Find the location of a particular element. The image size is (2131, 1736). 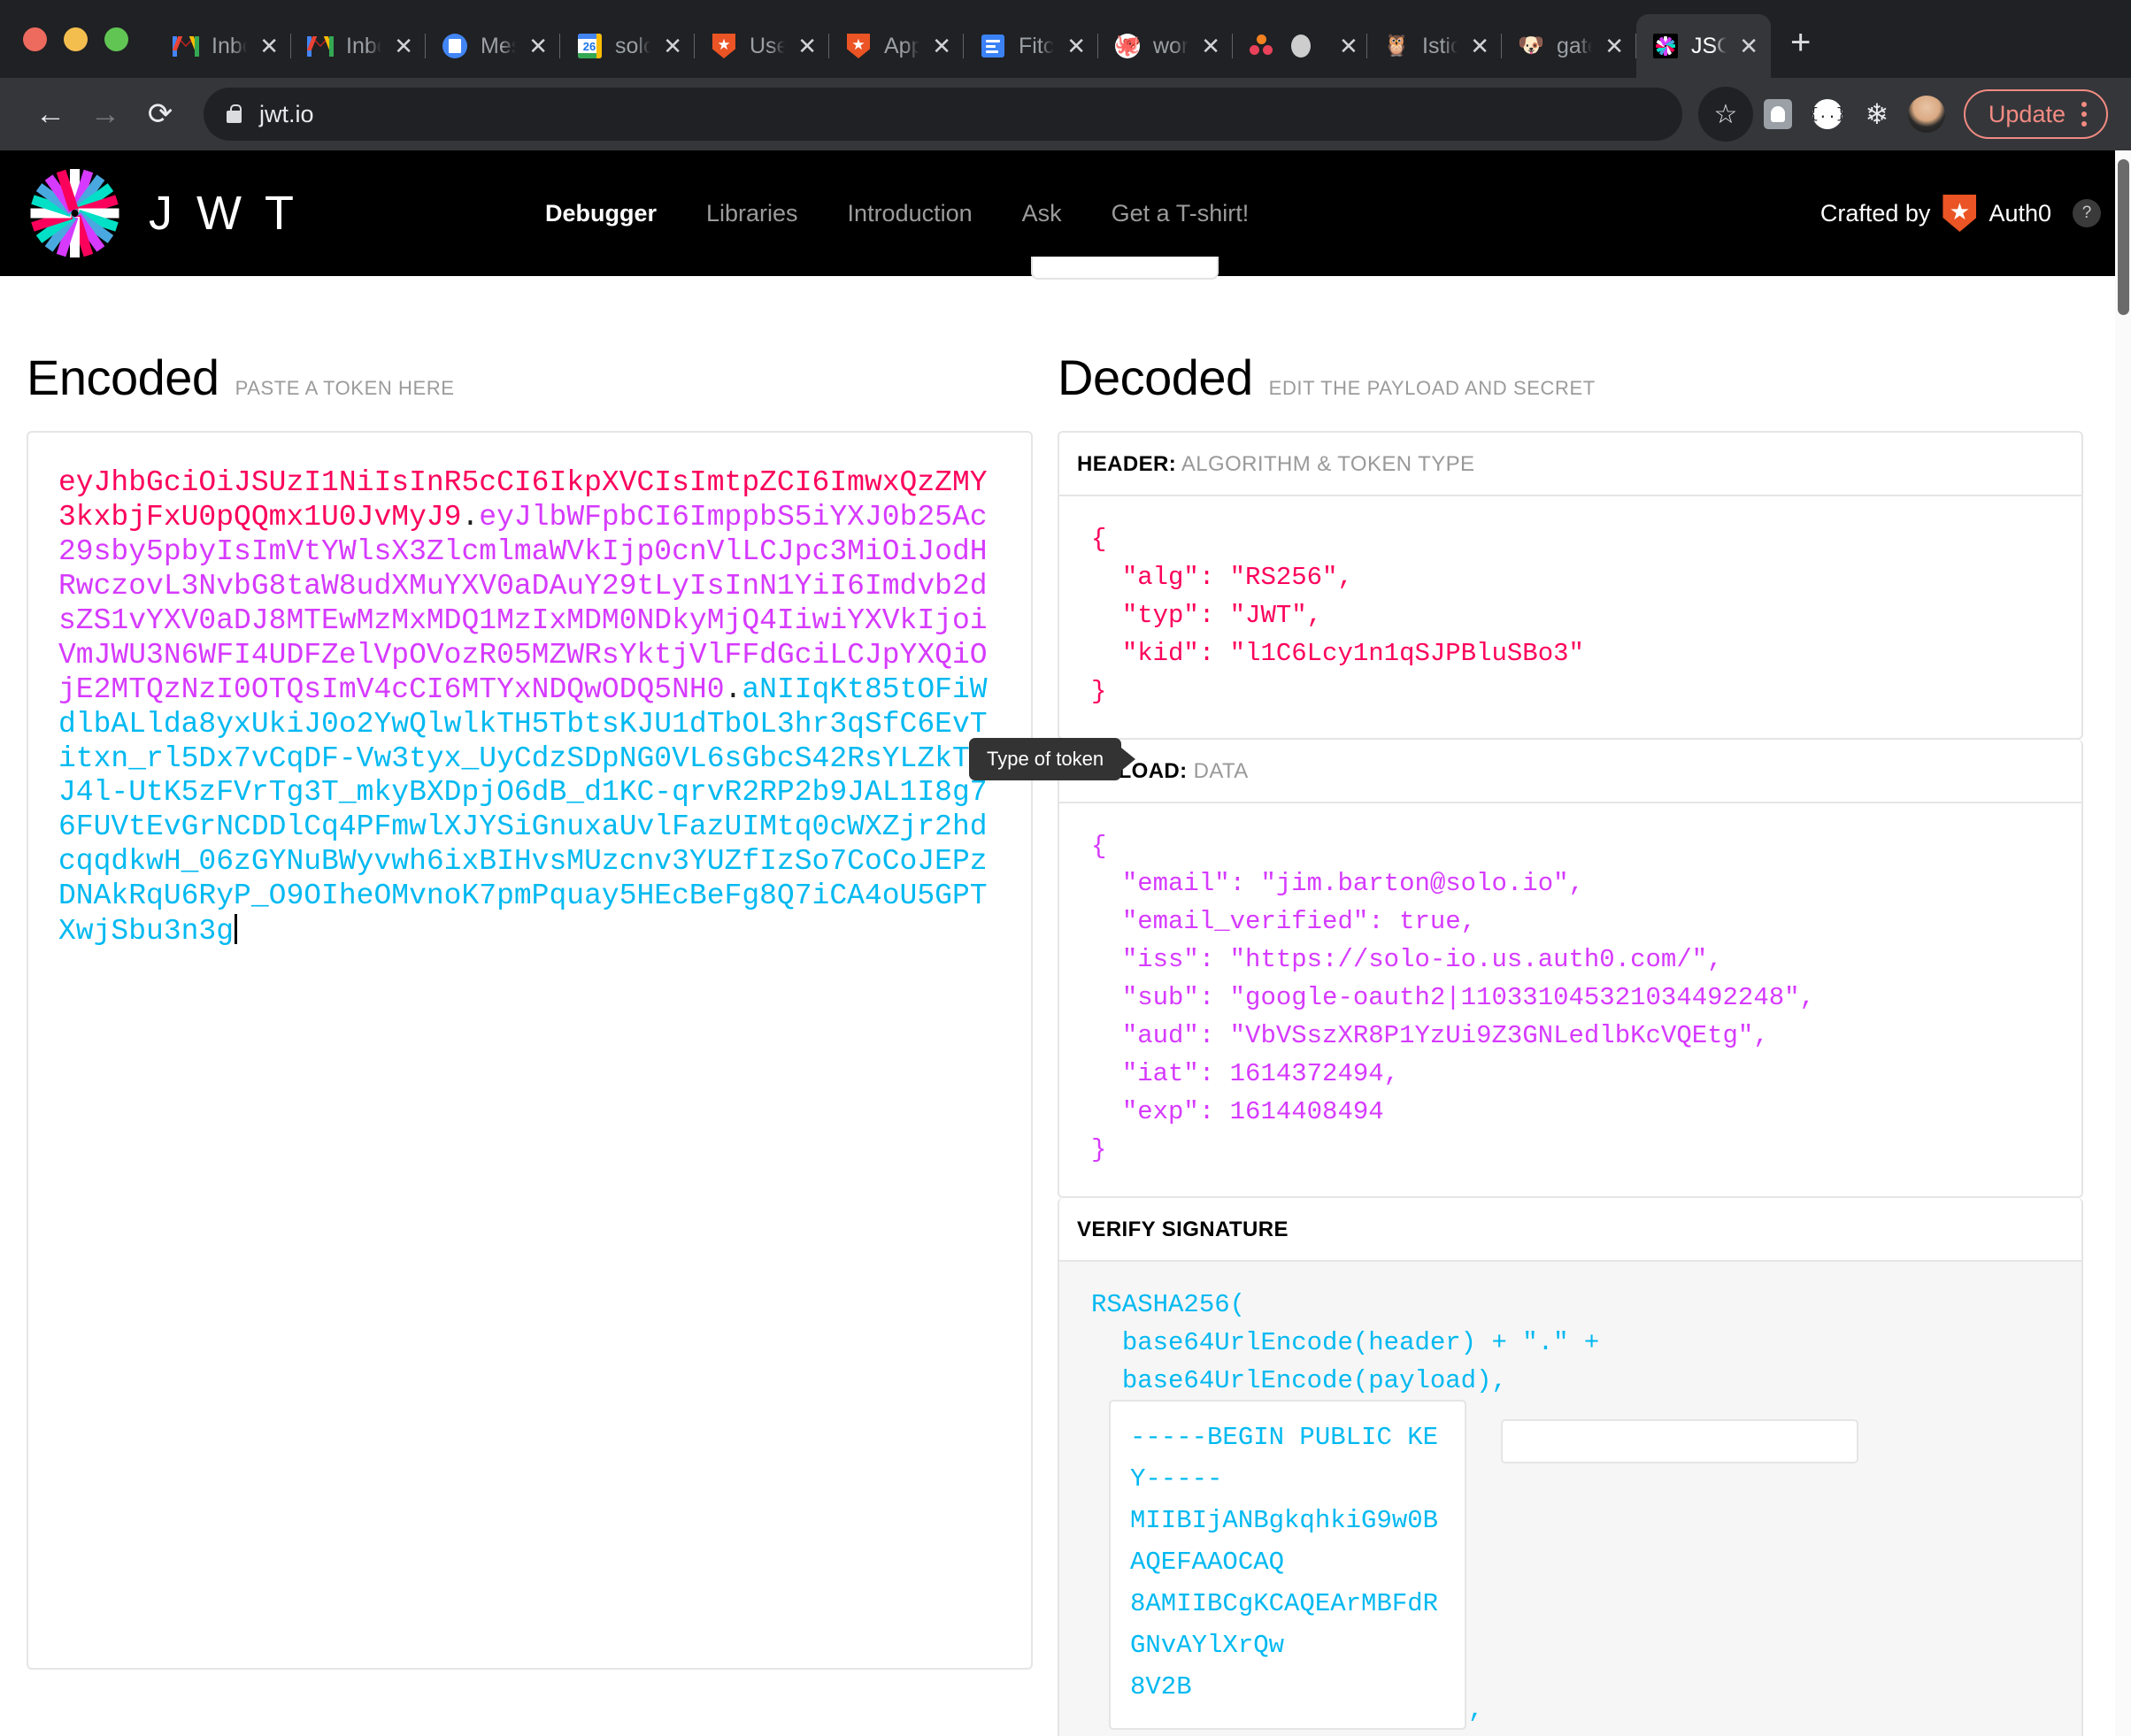

browser-tab: ★ Use ✕ is located at coordinates (762, 46).